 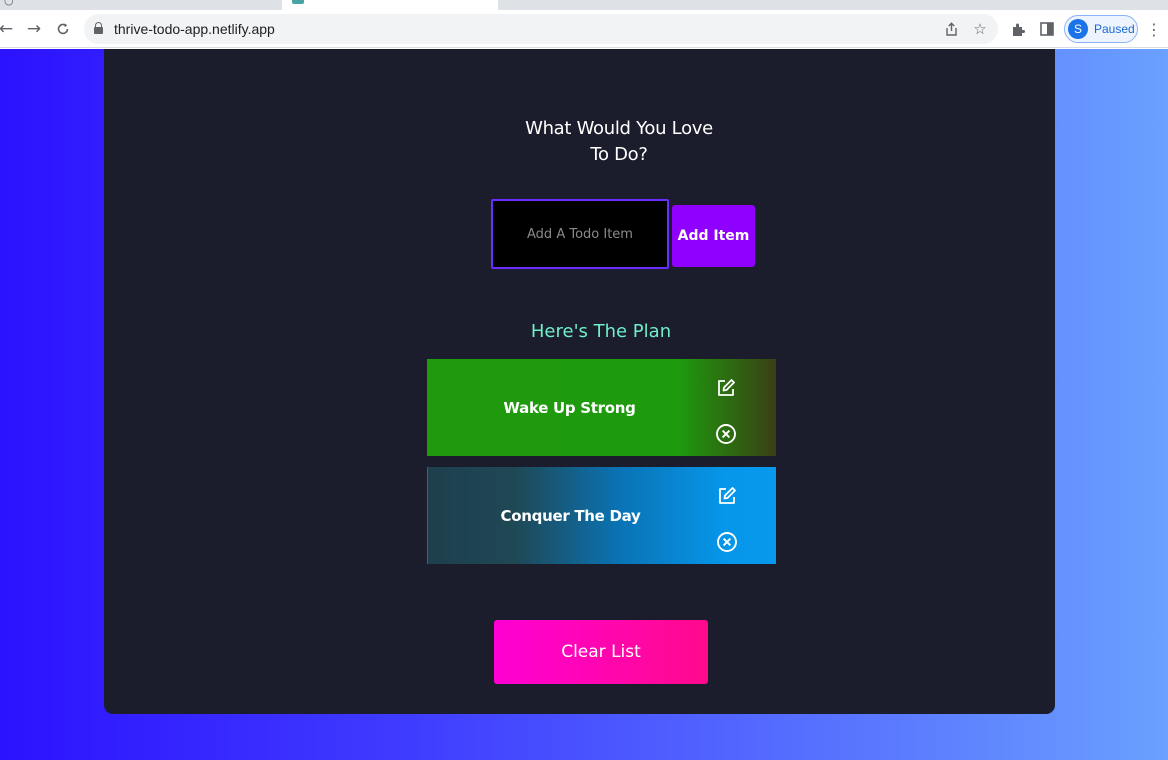 I want to click on tab-close-icon: ○, so click(x=9, y=3).